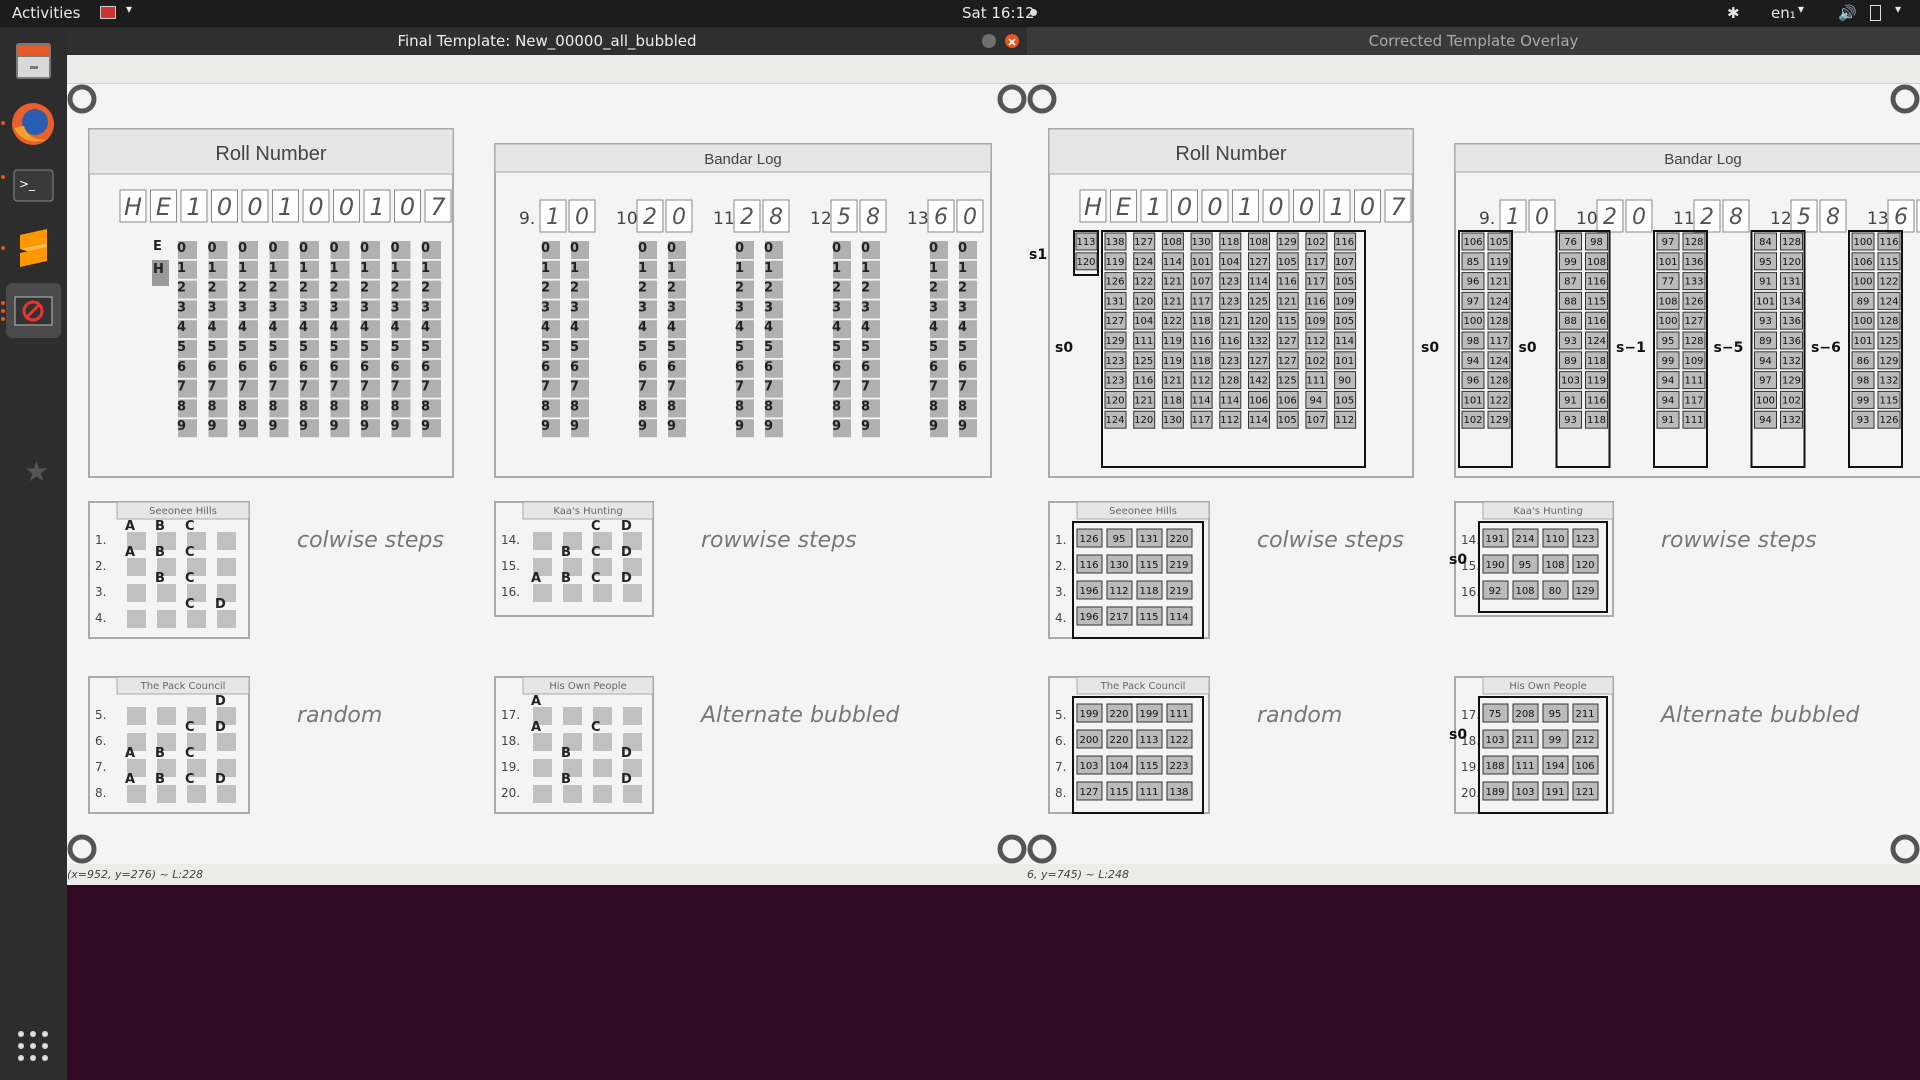  What do you see at coordinates (1875, 13) in the screenshot?
I see `battery-icon` at bounding box center [1875, 13].